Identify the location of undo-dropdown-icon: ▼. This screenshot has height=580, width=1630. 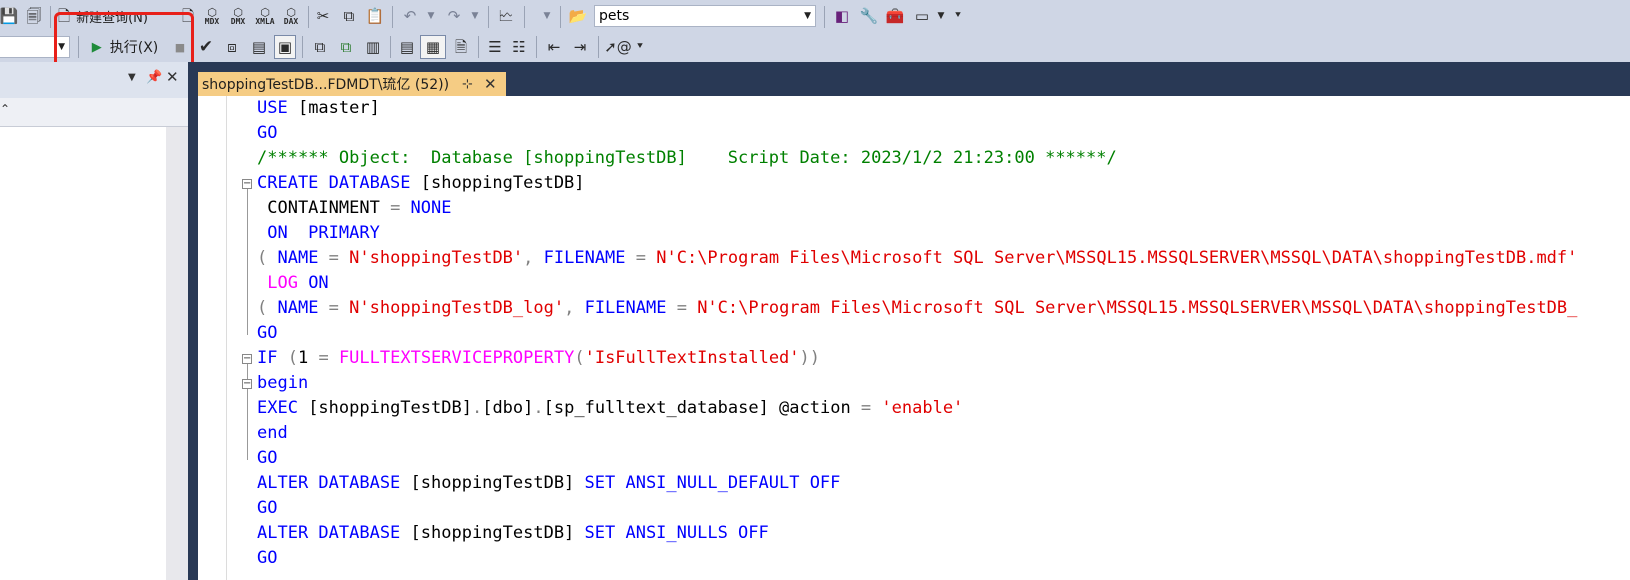
(431, 16).